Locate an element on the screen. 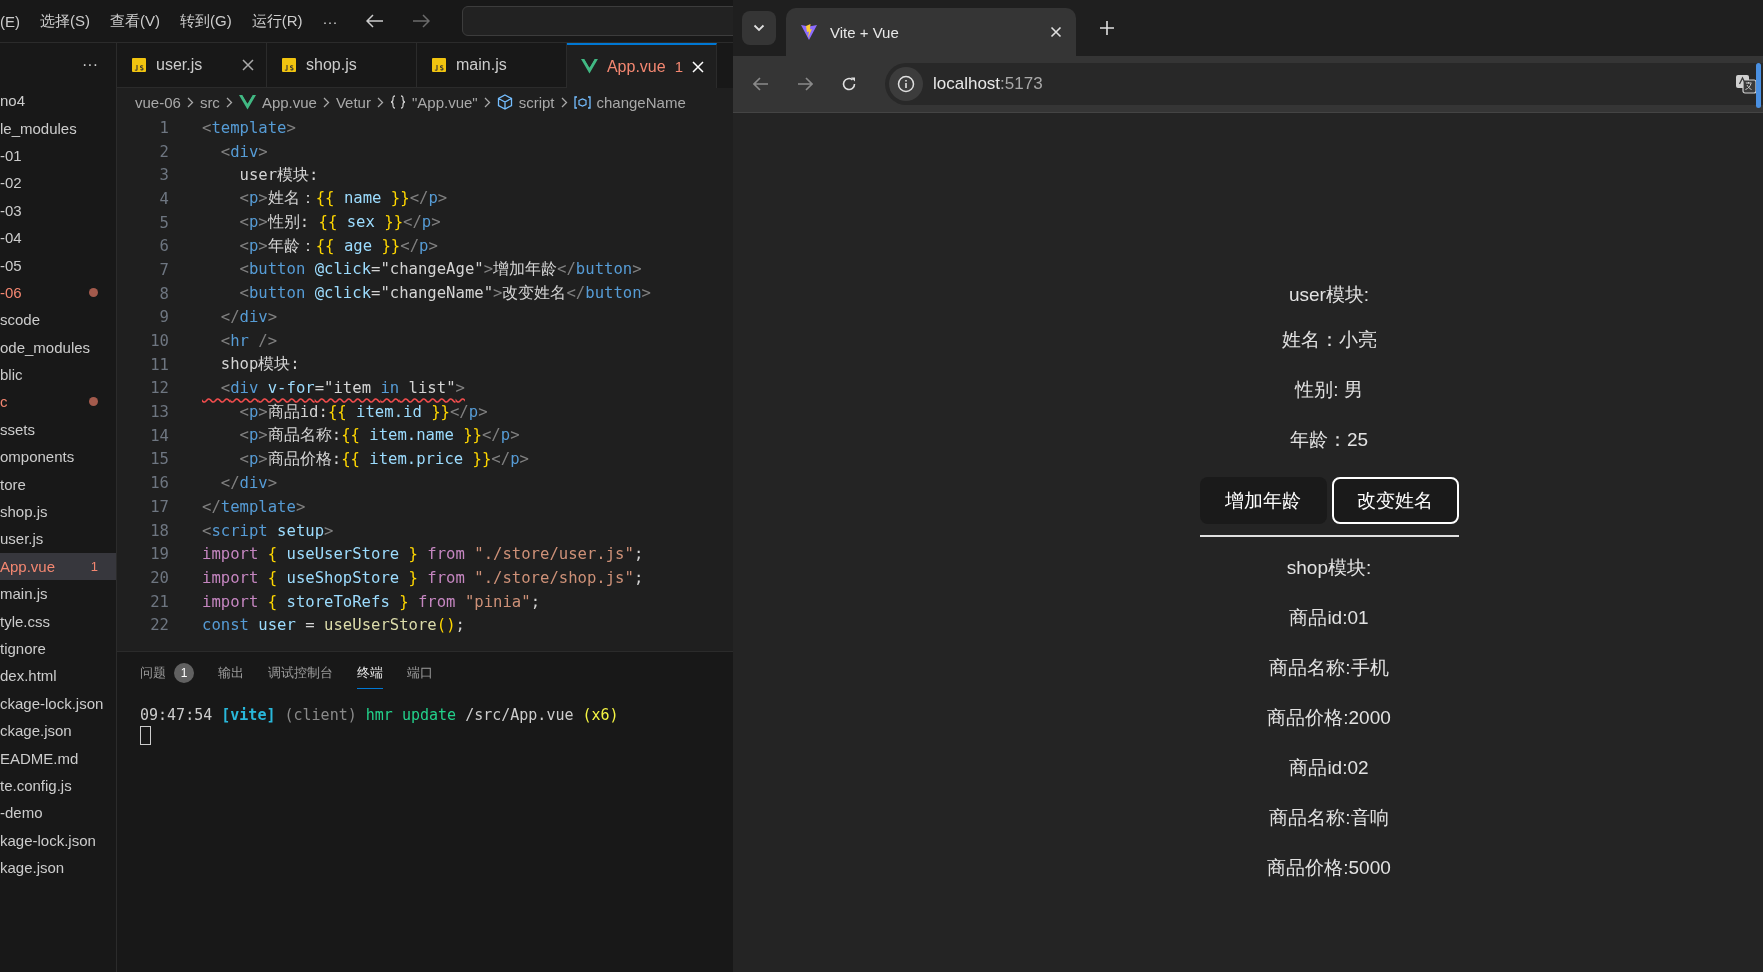  line-number: 12 is located at coordinates (159, 388).